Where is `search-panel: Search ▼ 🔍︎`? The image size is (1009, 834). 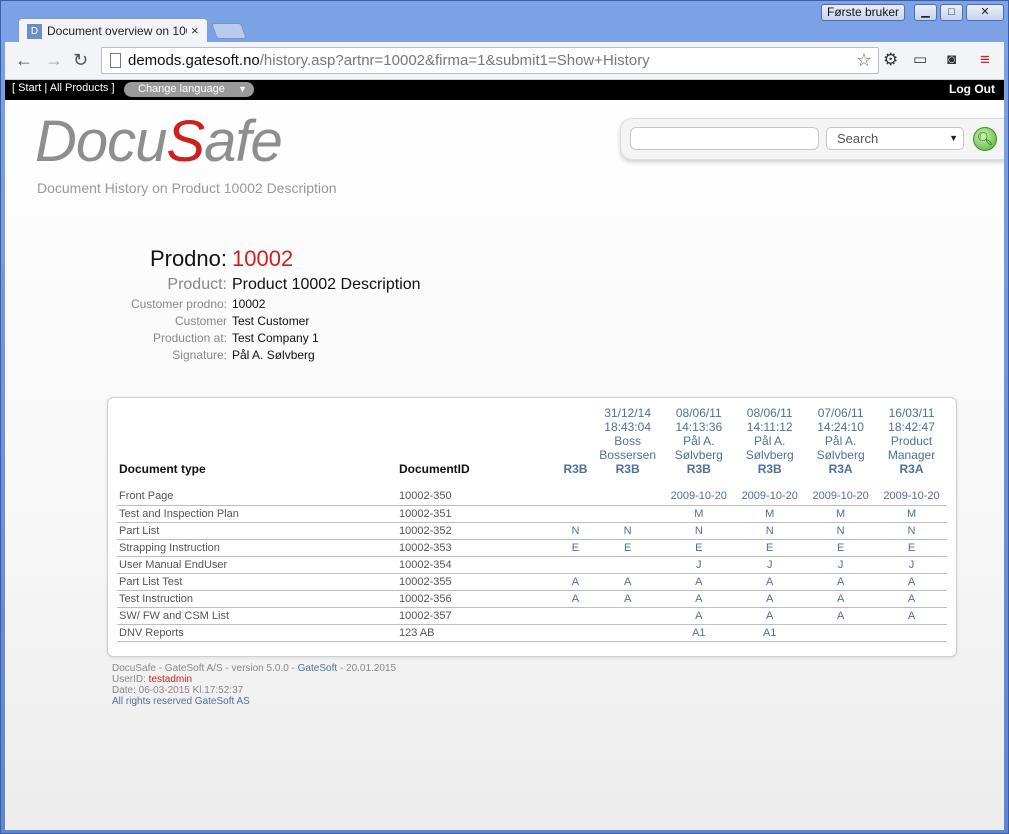 search-panel: Search ▼ 🔍︎ is located at coordinates (812, 139).